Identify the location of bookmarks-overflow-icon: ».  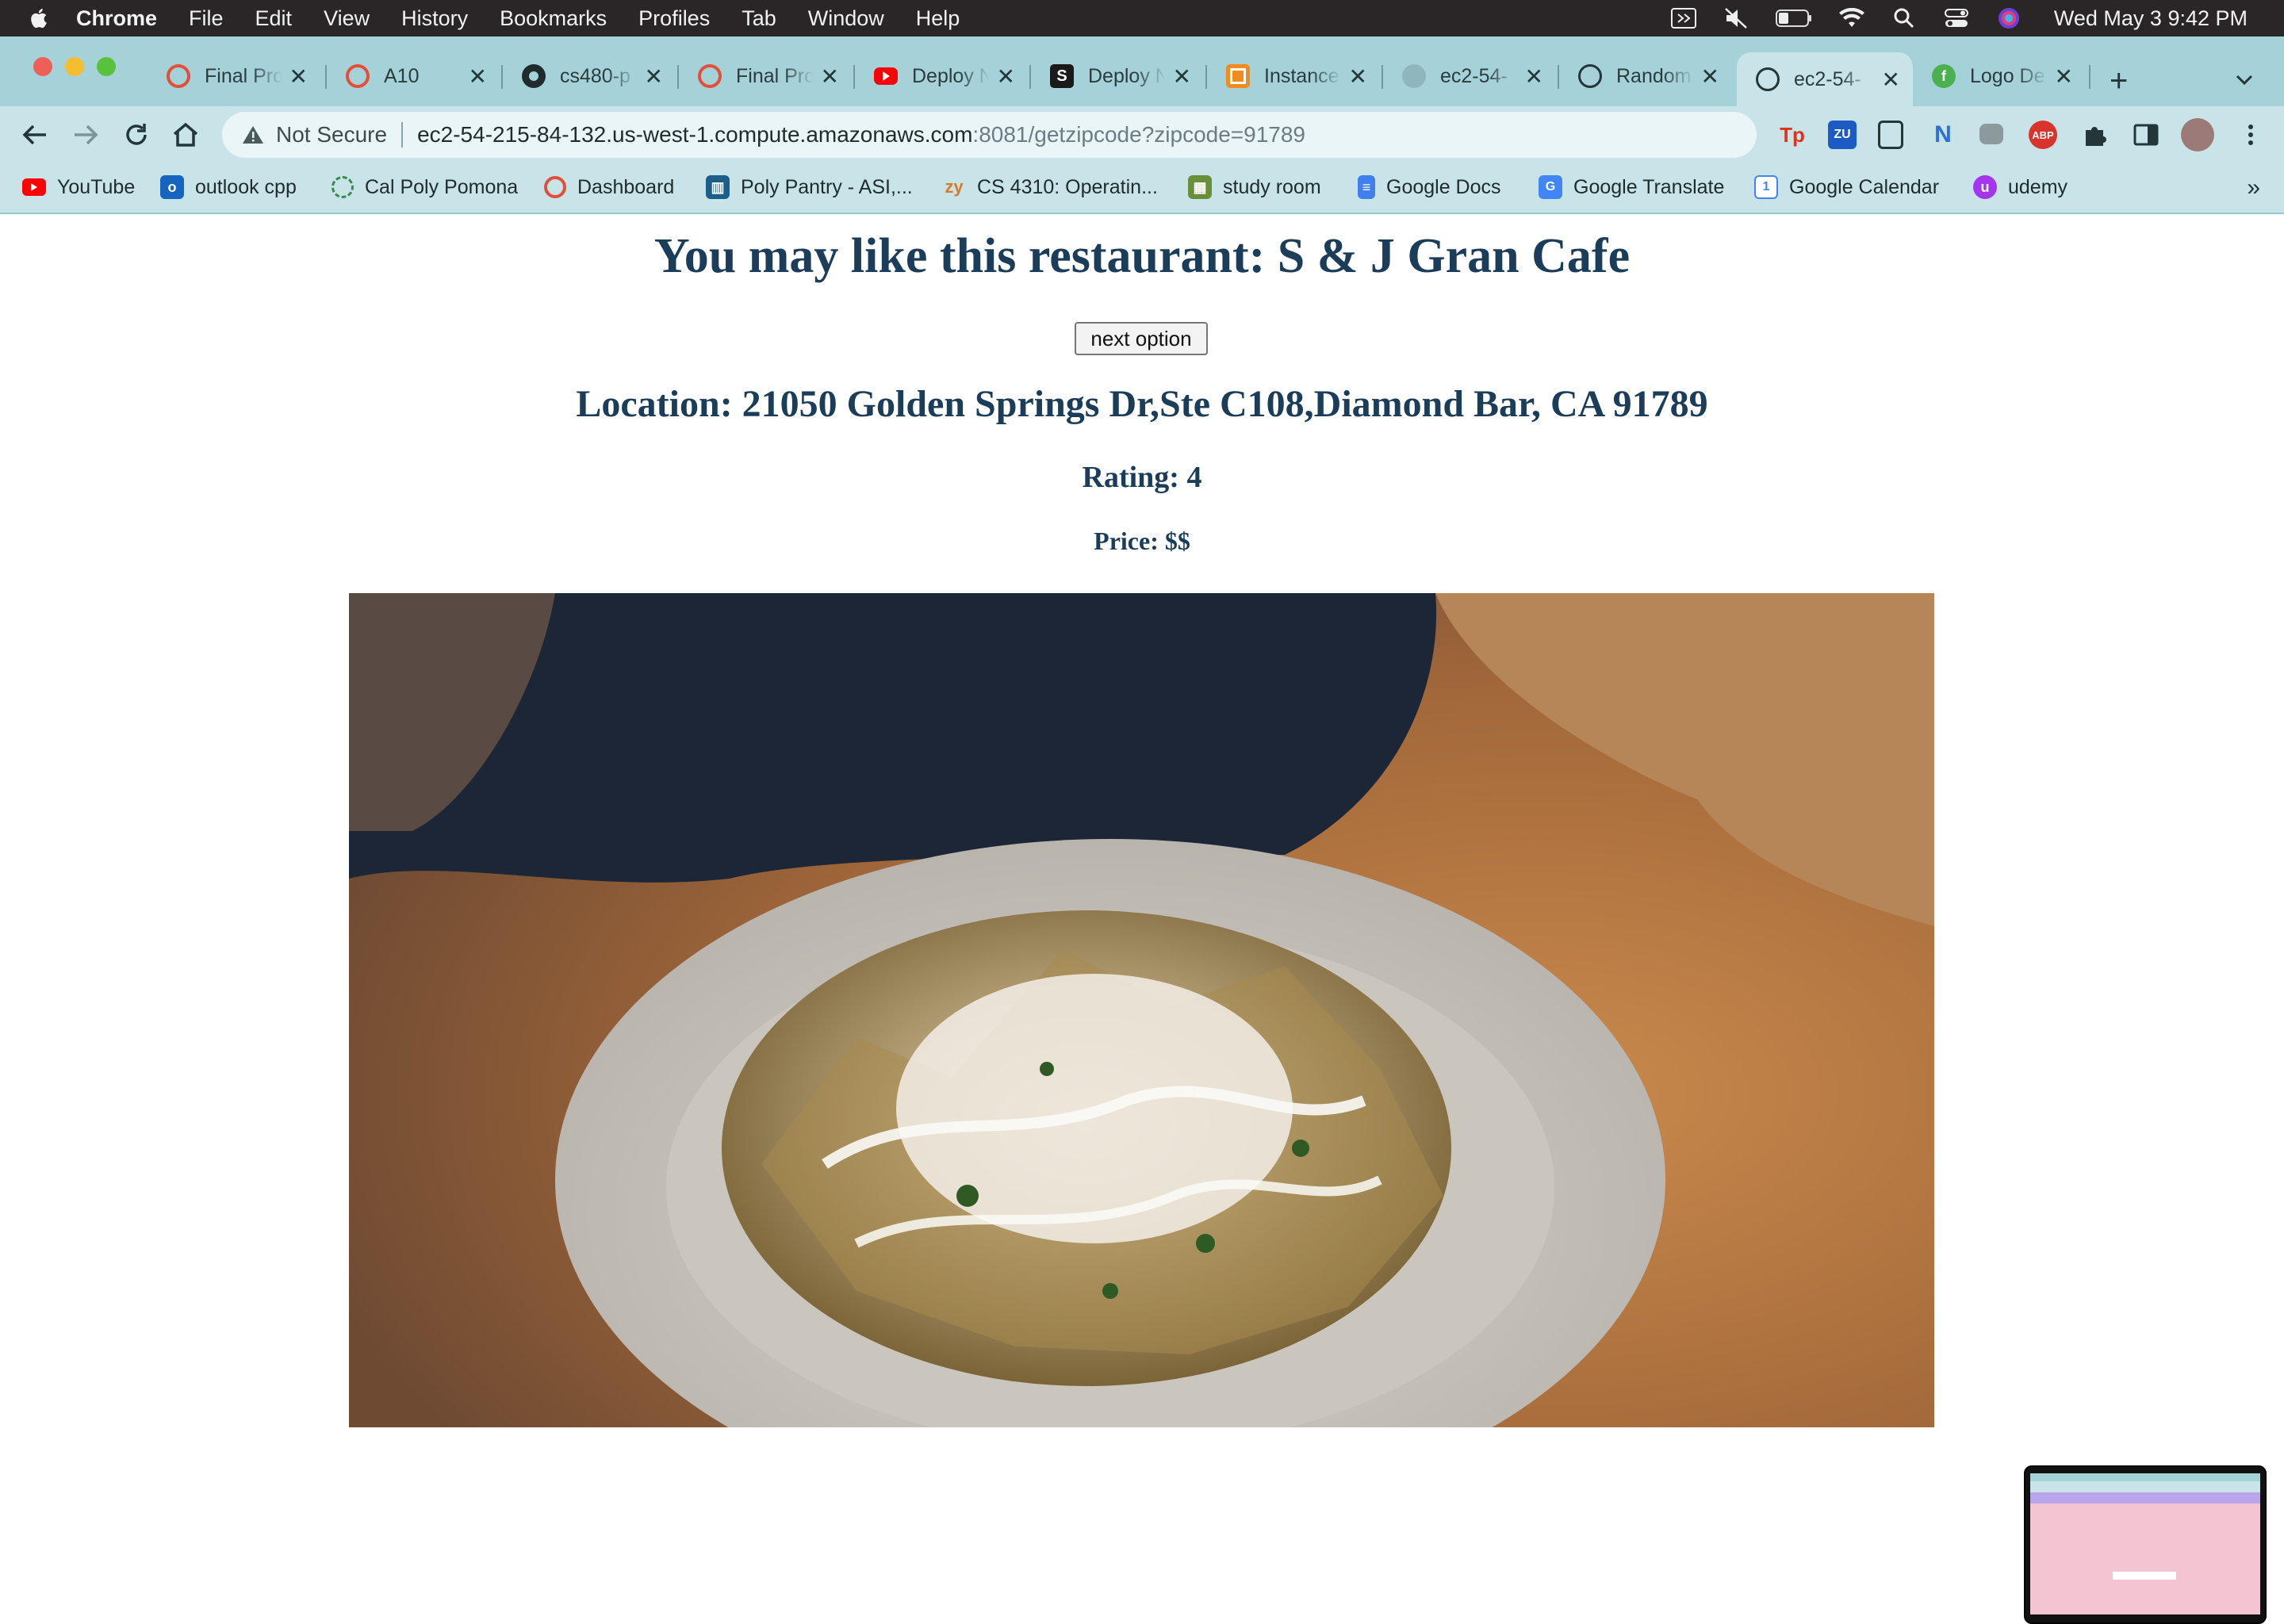
(2253, 187).